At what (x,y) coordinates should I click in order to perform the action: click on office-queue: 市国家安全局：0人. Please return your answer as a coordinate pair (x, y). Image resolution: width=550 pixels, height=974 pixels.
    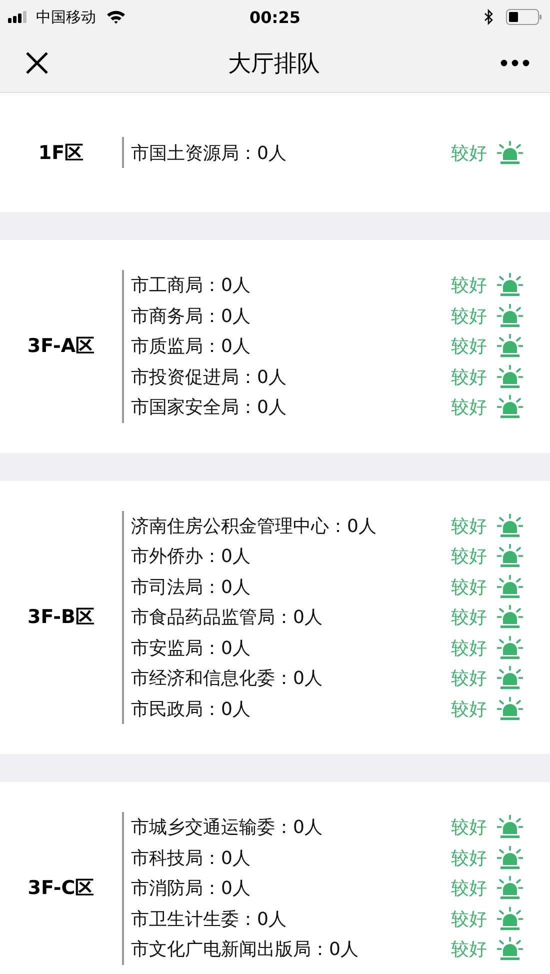
    Looking at the image, I should click on (209, 408).